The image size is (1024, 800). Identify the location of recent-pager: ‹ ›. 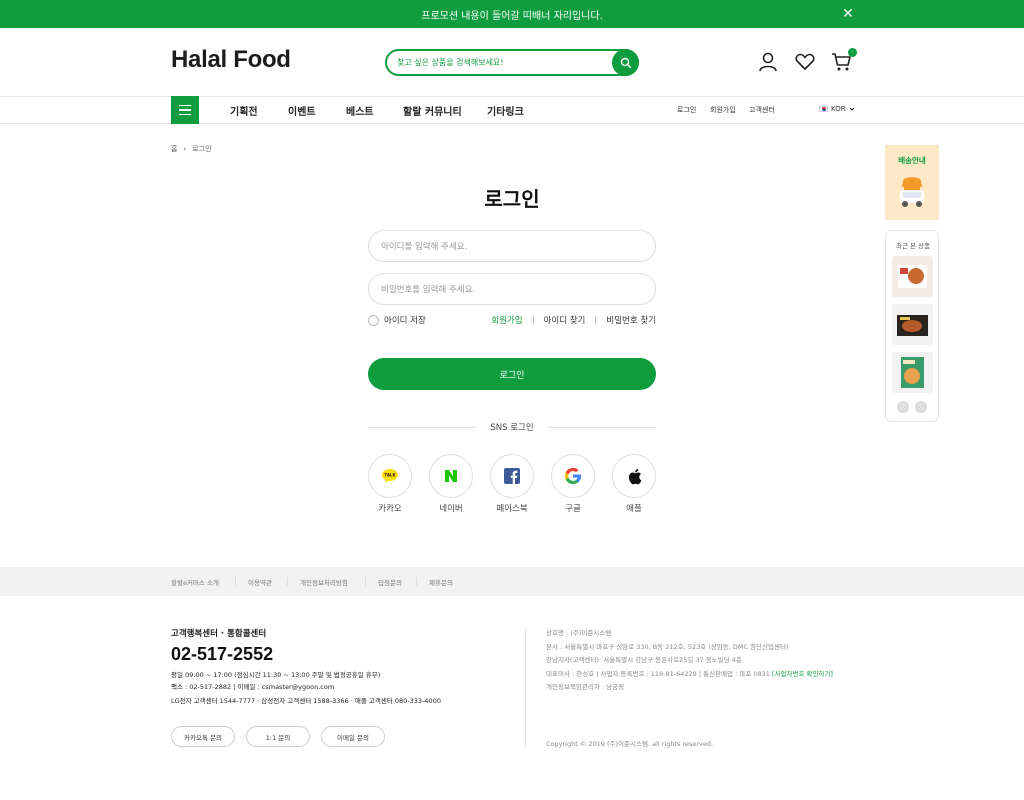
(912, 407).